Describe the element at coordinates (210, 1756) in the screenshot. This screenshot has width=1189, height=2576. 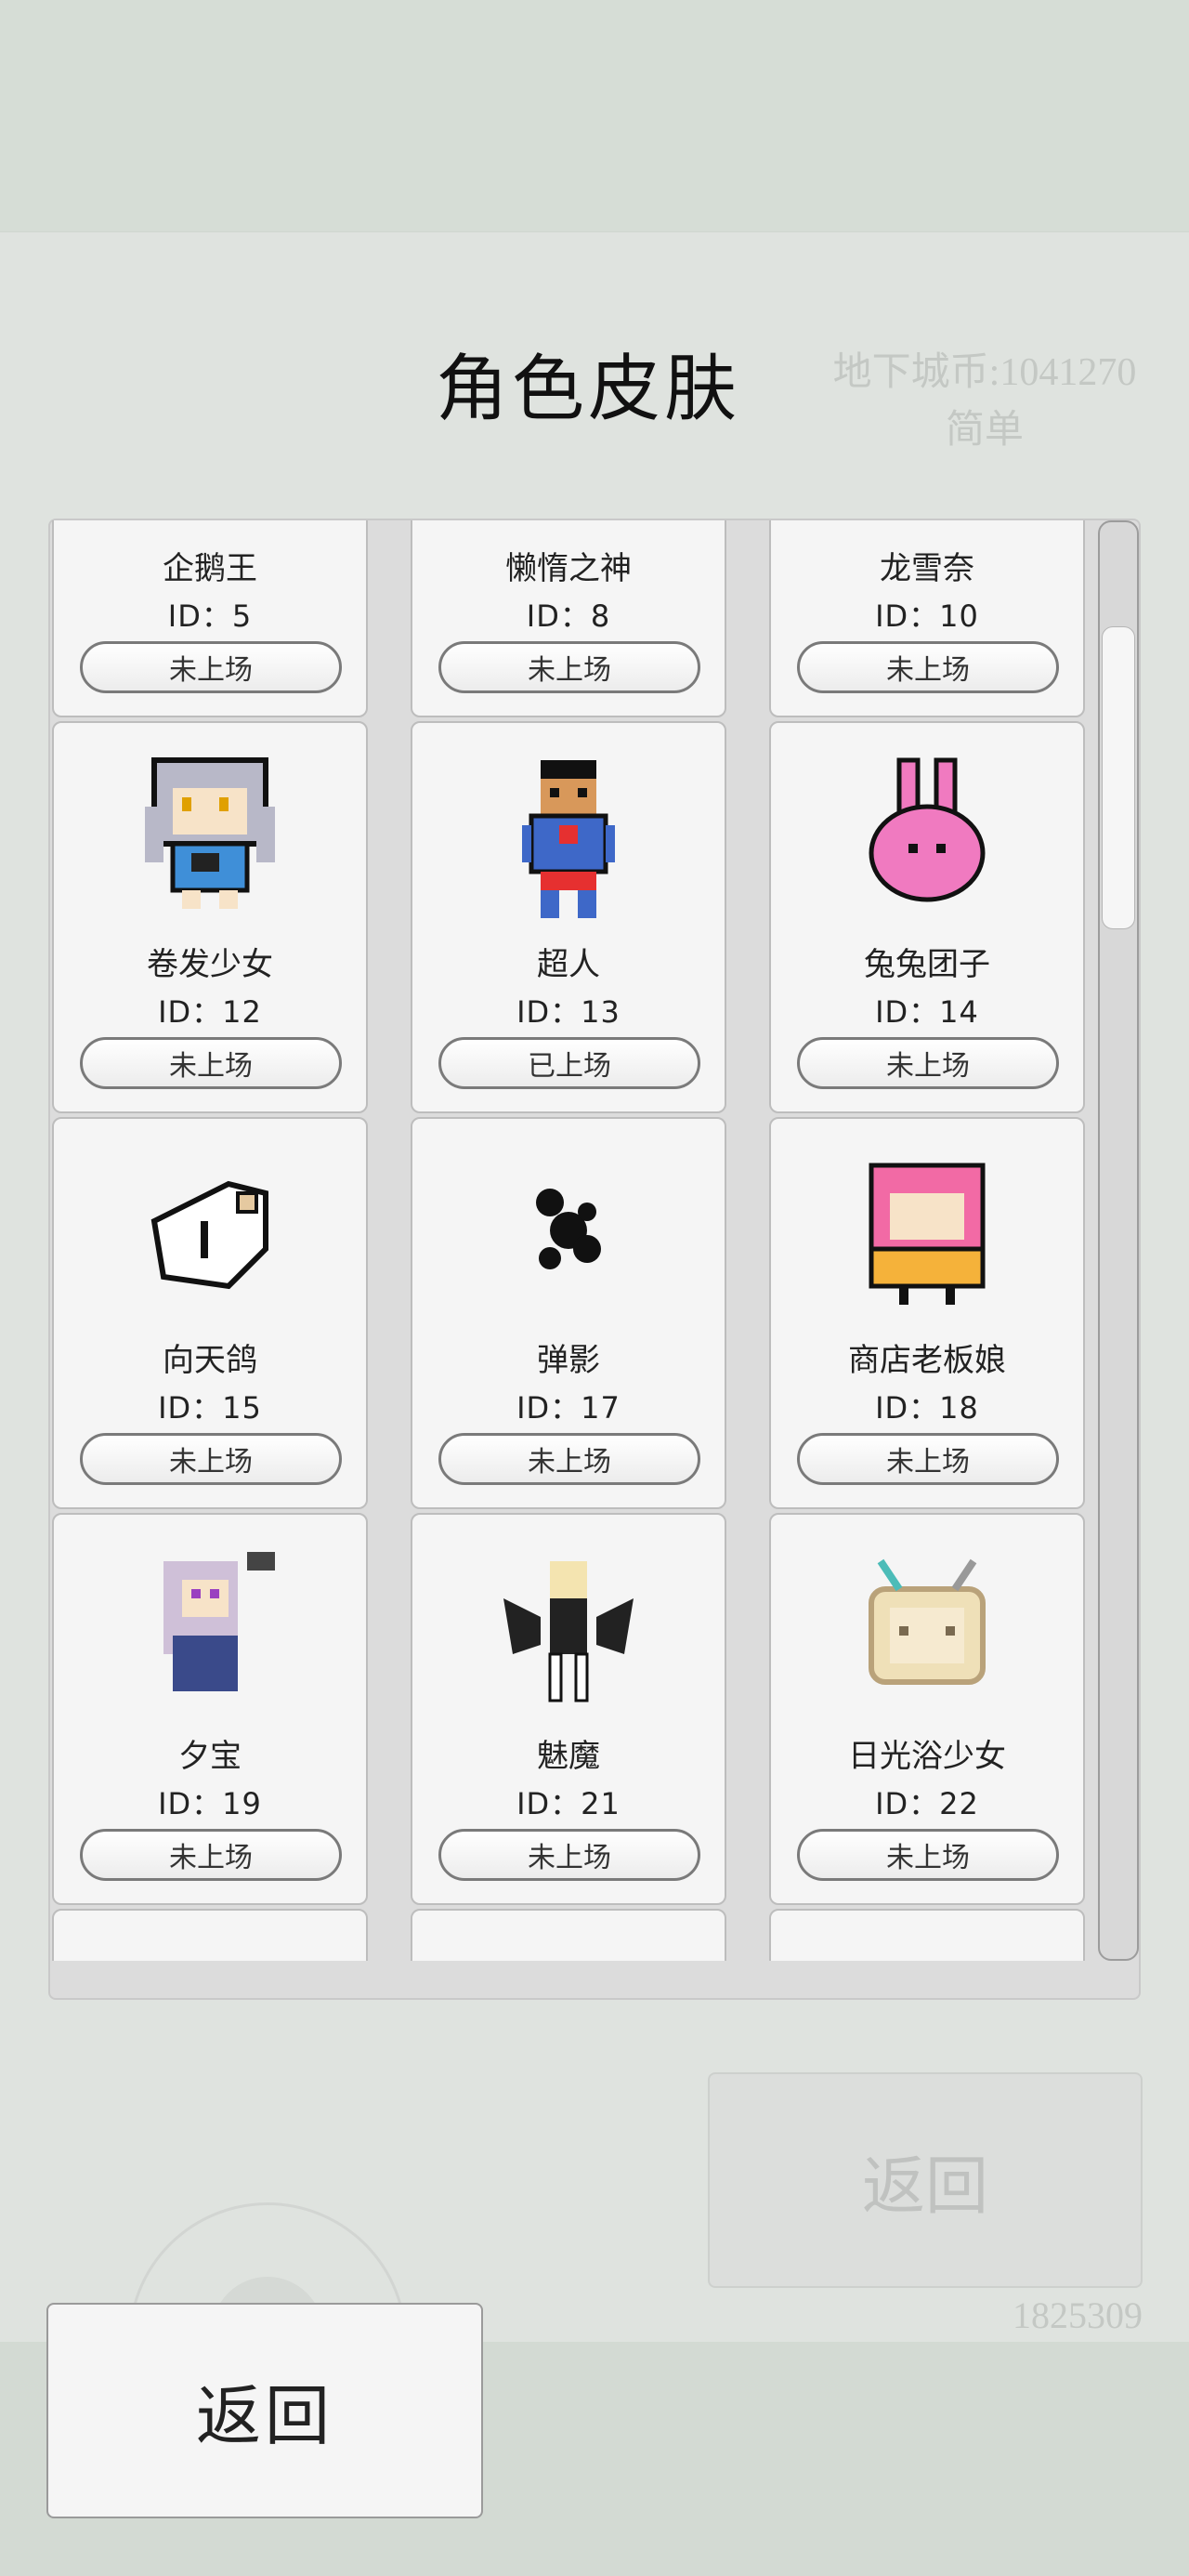
I see `skin-name: 夕宝` at that location.